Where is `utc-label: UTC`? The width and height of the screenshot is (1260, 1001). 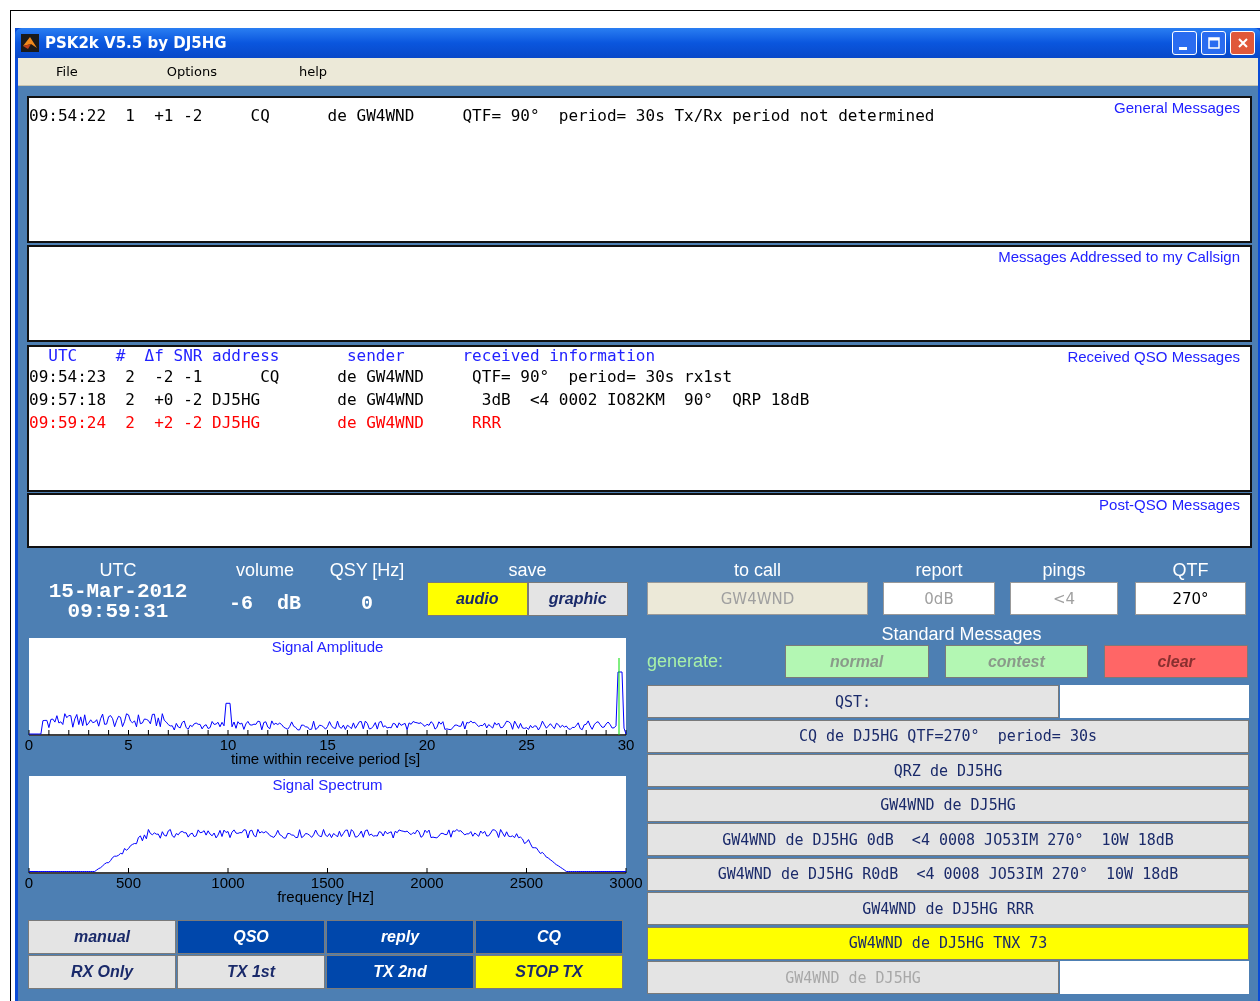
utc-label: UTC is located at coordinates (118, 570).